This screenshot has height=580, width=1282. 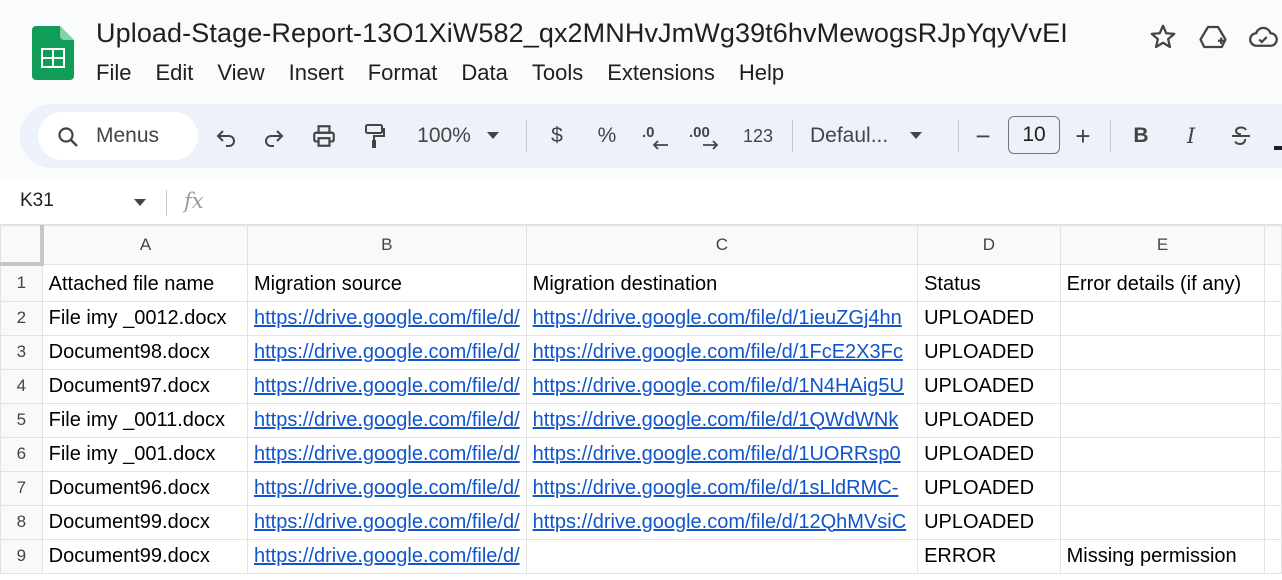 I want to click on menu-tools: Tools, so click(x=557, y=73).